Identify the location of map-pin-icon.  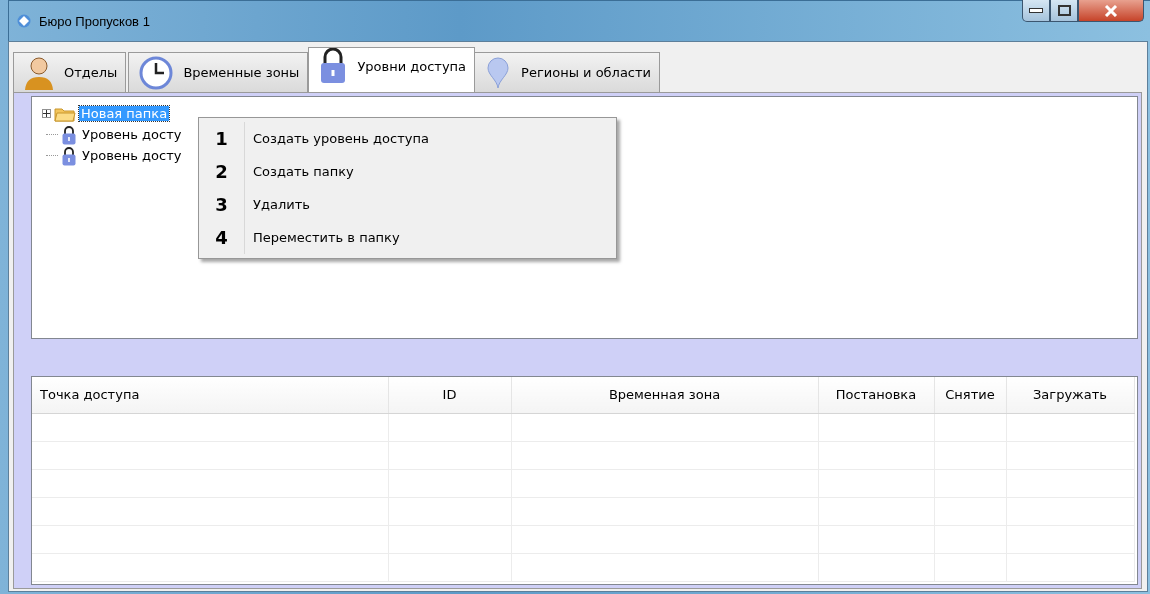
(498, 72).